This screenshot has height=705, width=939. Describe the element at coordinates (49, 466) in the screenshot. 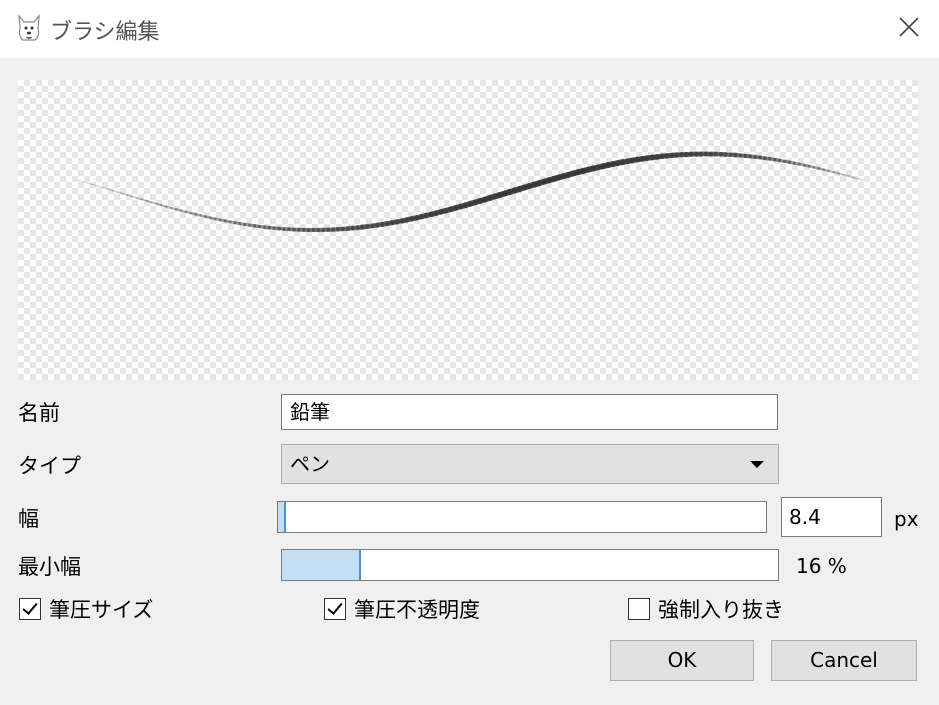

I see `type-label: タイプ` at that location.